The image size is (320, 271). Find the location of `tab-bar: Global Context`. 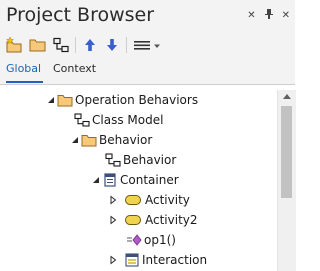

tab-bar: Global Context is located at coordinates (147, 71).